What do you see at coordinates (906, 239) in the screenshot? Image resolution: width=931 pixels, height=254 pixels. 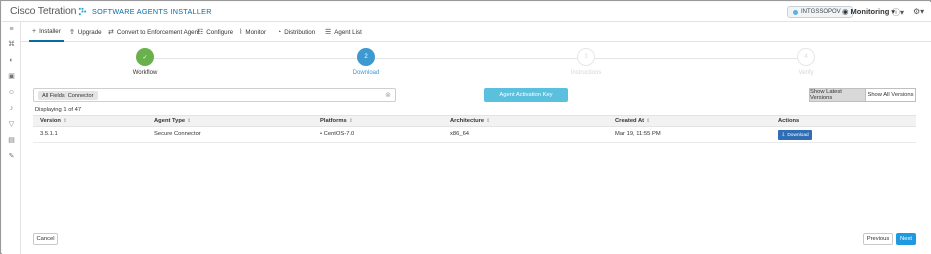 I see `next-button: Next` at bounding box center [906, 239].